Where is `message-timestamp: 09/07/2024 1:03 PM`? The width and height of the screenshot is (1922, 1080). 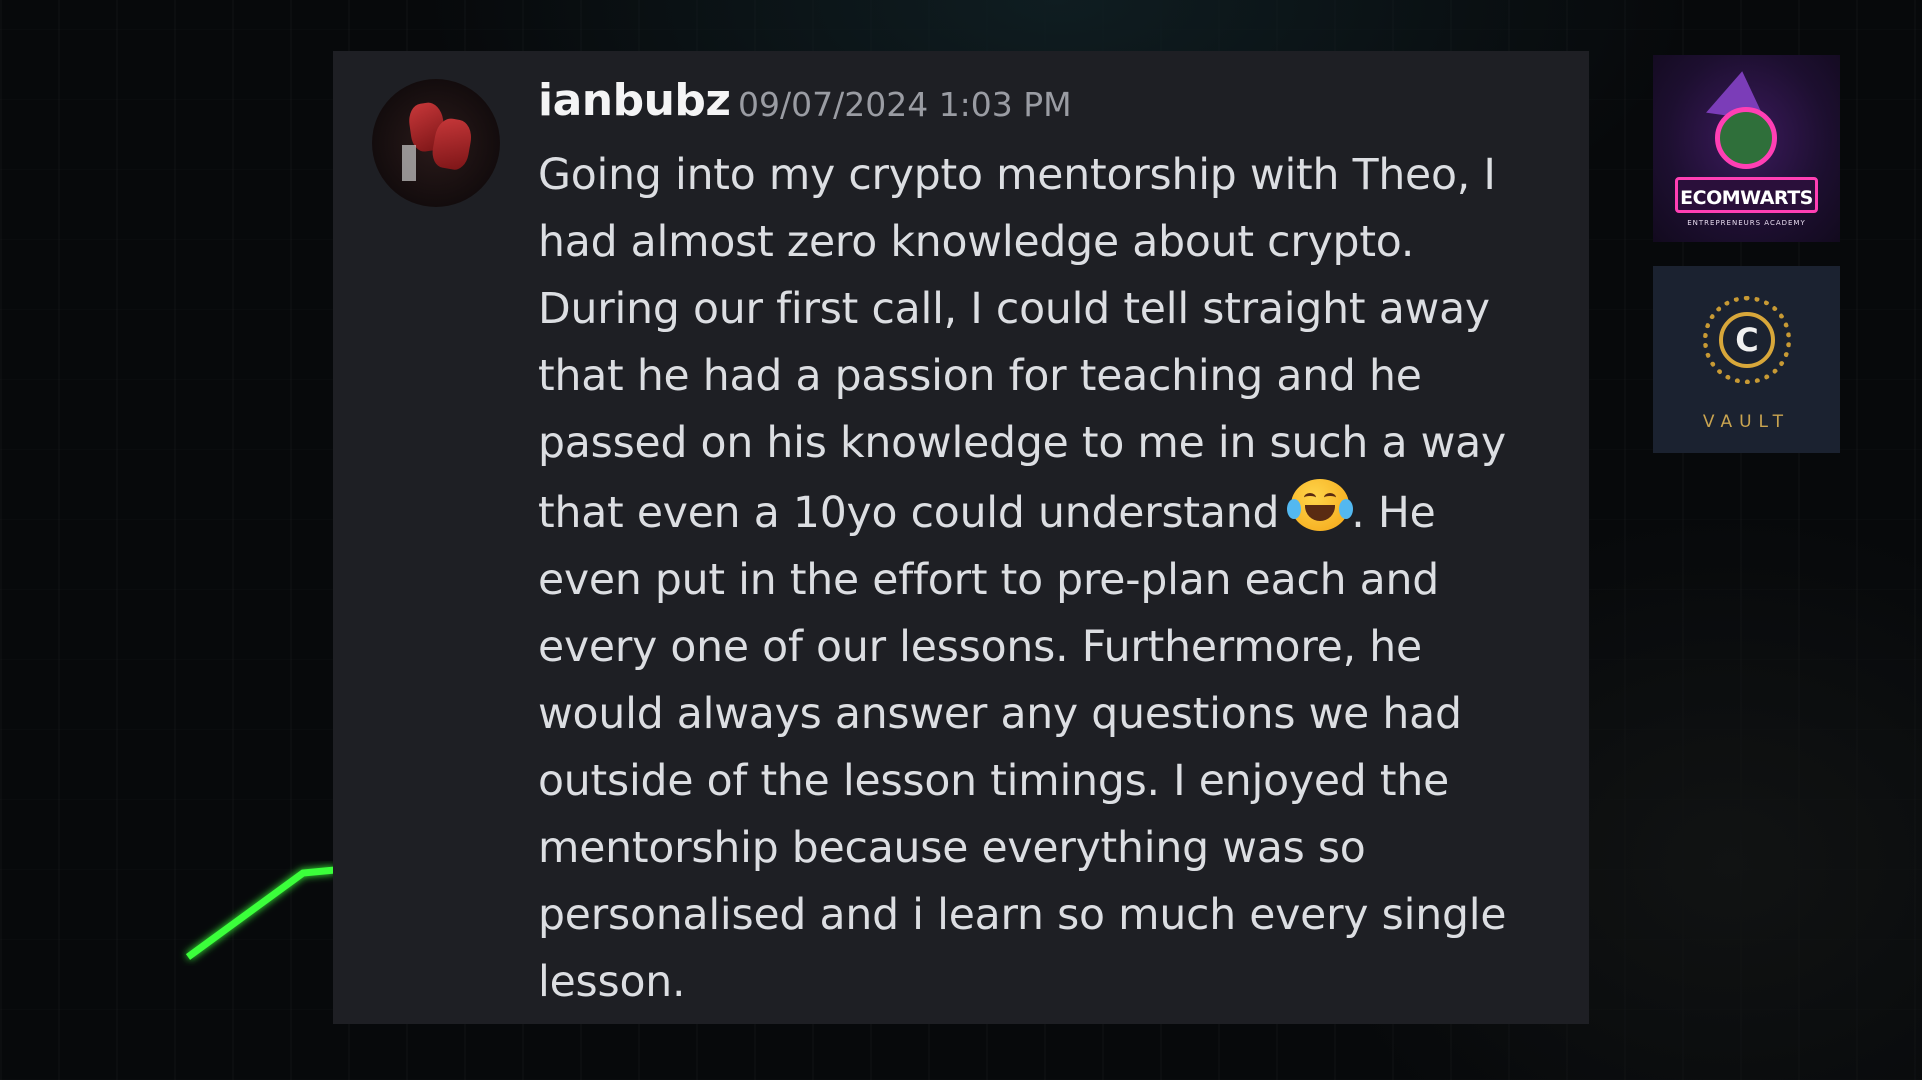
message-timestamp: 09/07/2024 1:03 PM is located at coordinates (905, 104).